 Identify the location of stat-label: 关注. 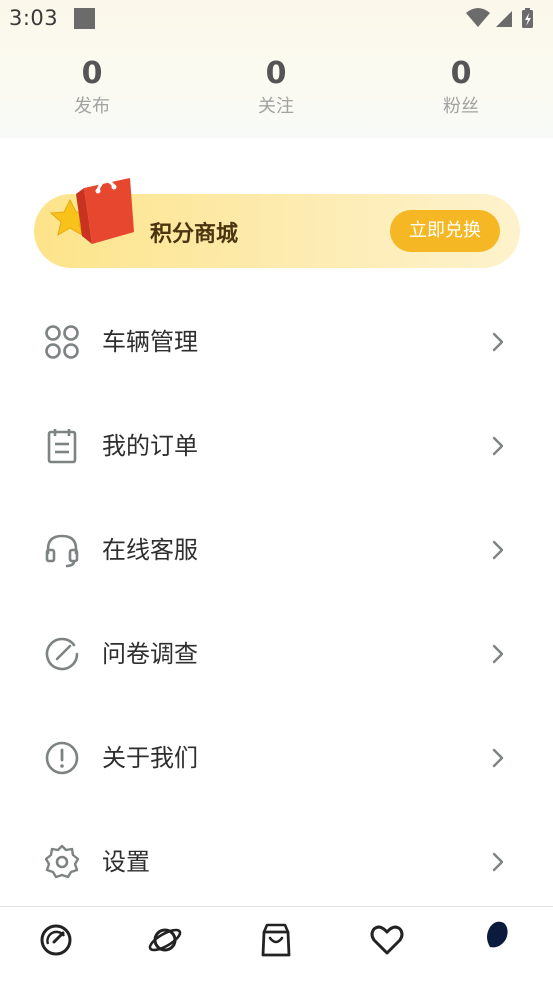
(276, 106).